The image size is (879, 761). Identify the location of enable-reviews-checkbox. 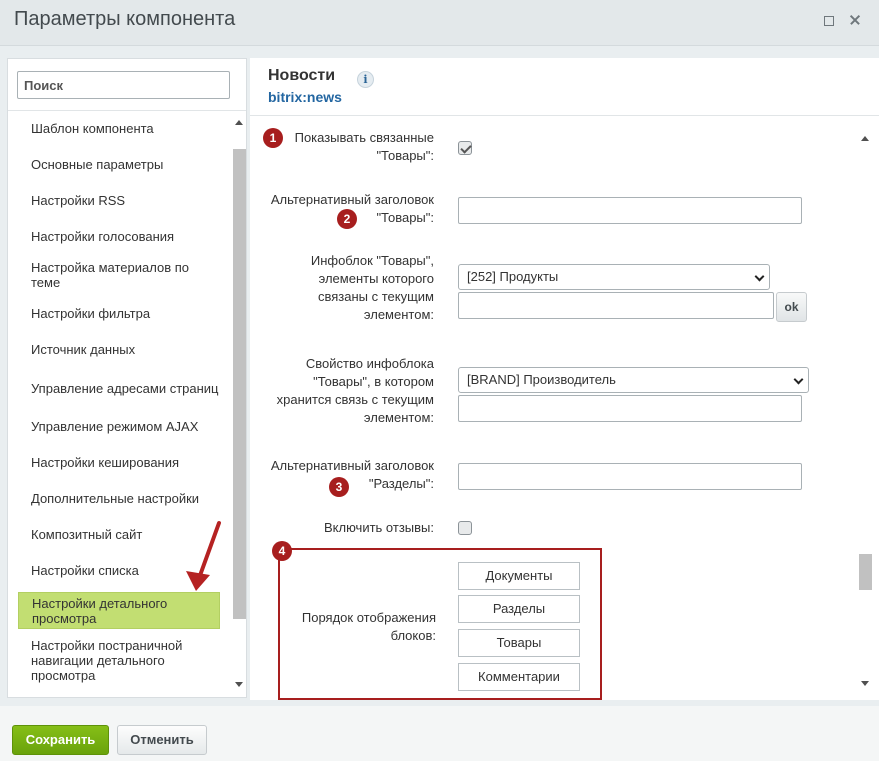
(465, 528).